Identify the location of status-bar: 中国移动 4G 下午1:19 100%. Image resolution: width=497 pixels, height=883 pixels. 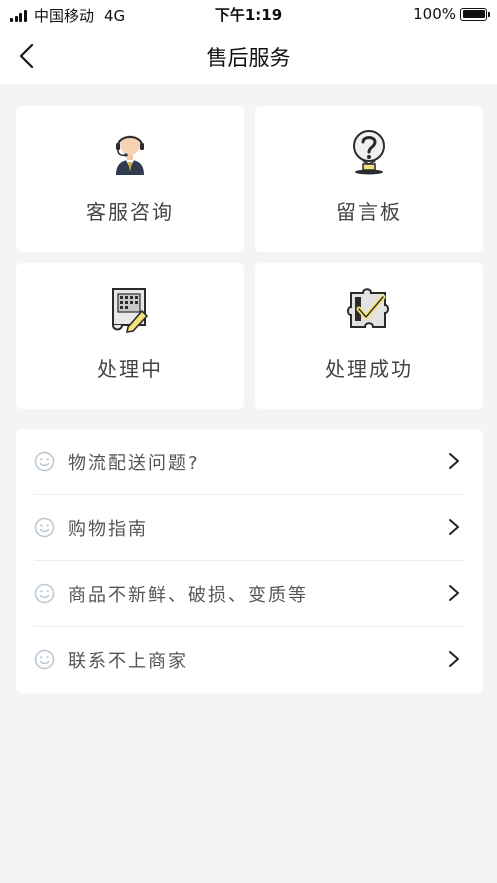
(248, 14).